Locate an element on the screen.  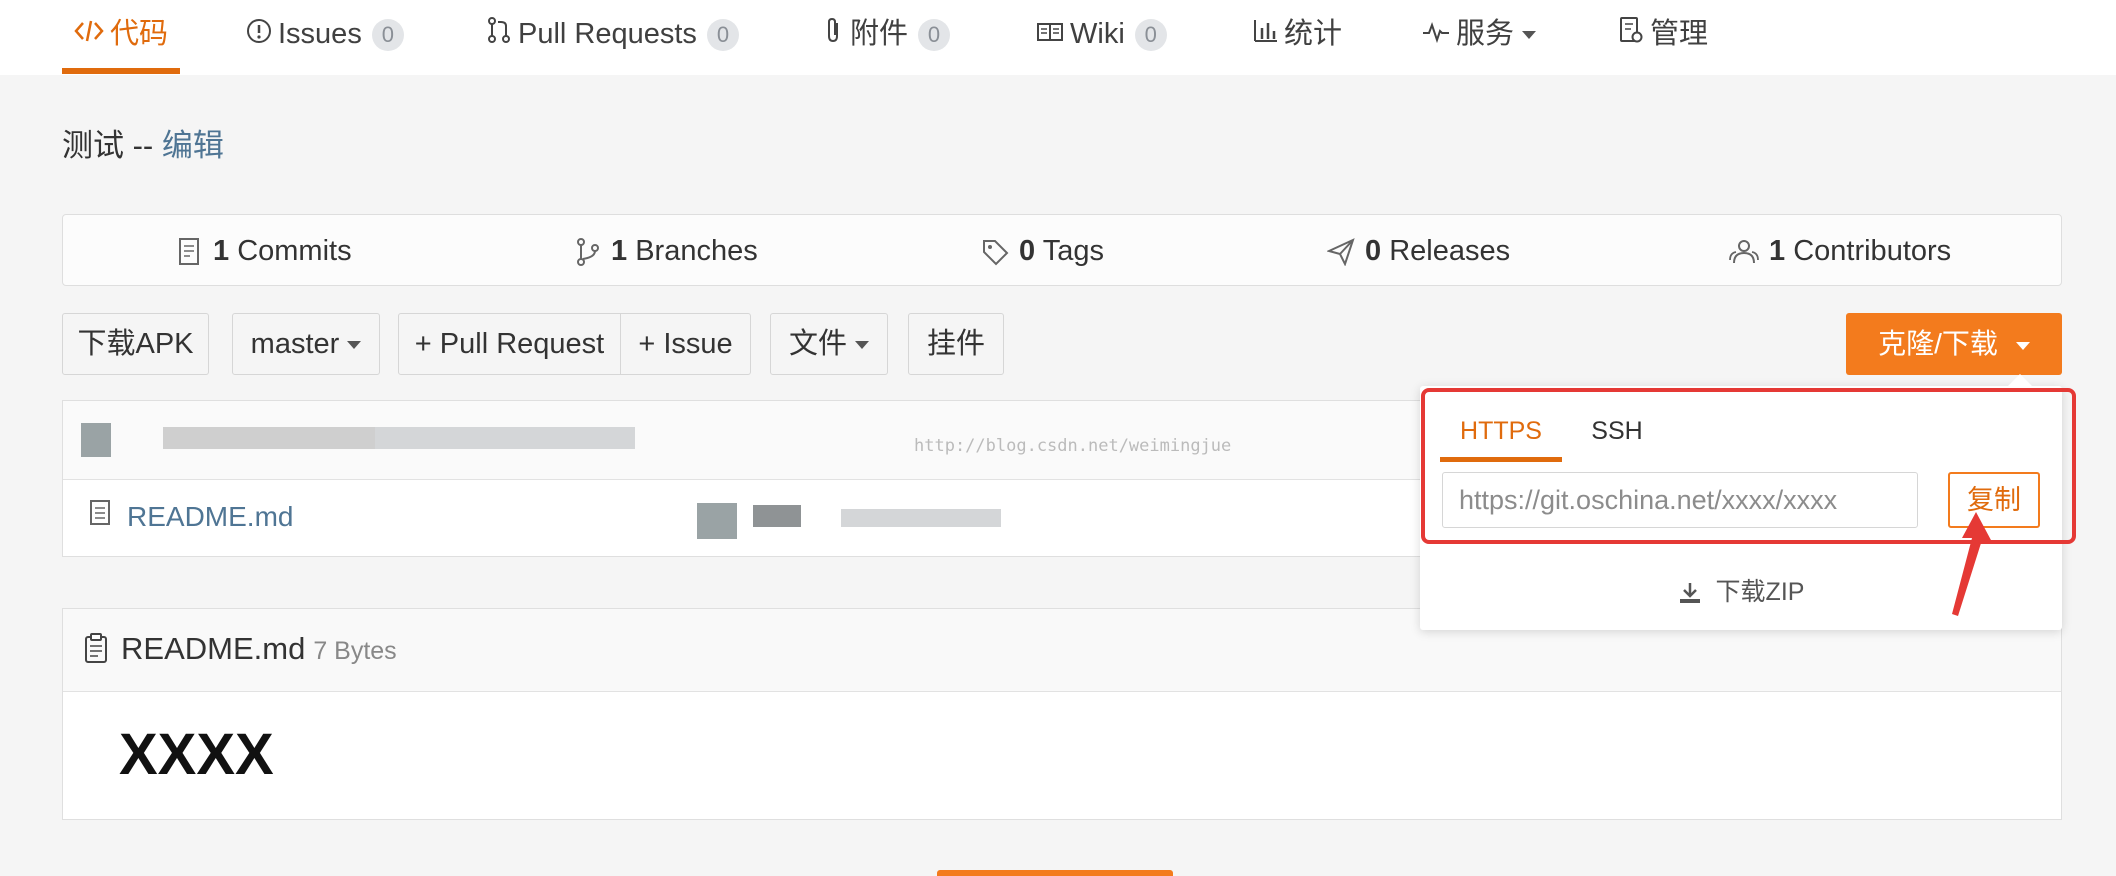
dropdown-pointer is located at coordinates (2020, 380).